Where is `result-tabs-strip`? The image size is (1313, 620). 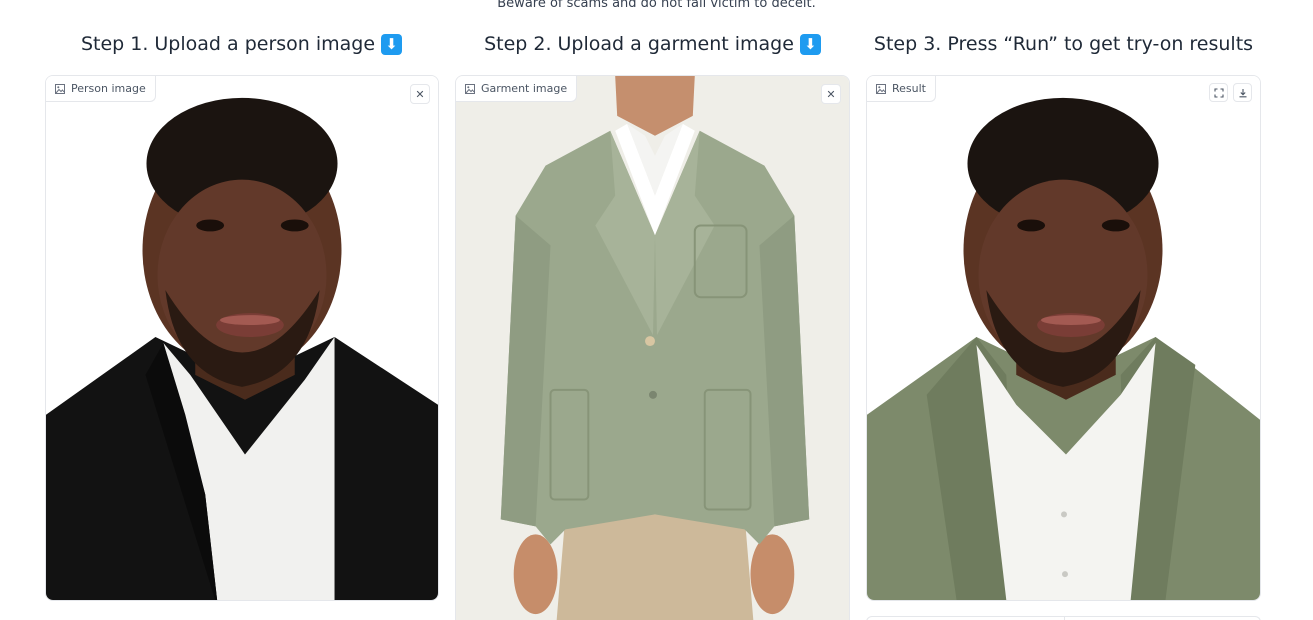
result-tabs-strip is located at coordinates (1063, 618).